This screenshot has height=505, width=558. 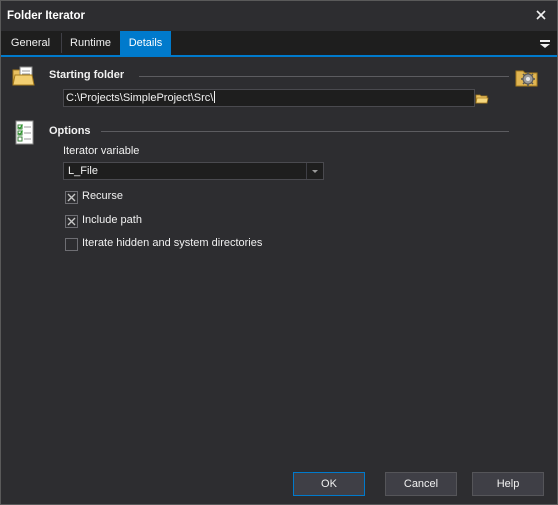 I want to click on dialog-title: Folder Iterator, so click(x=46, y=16).